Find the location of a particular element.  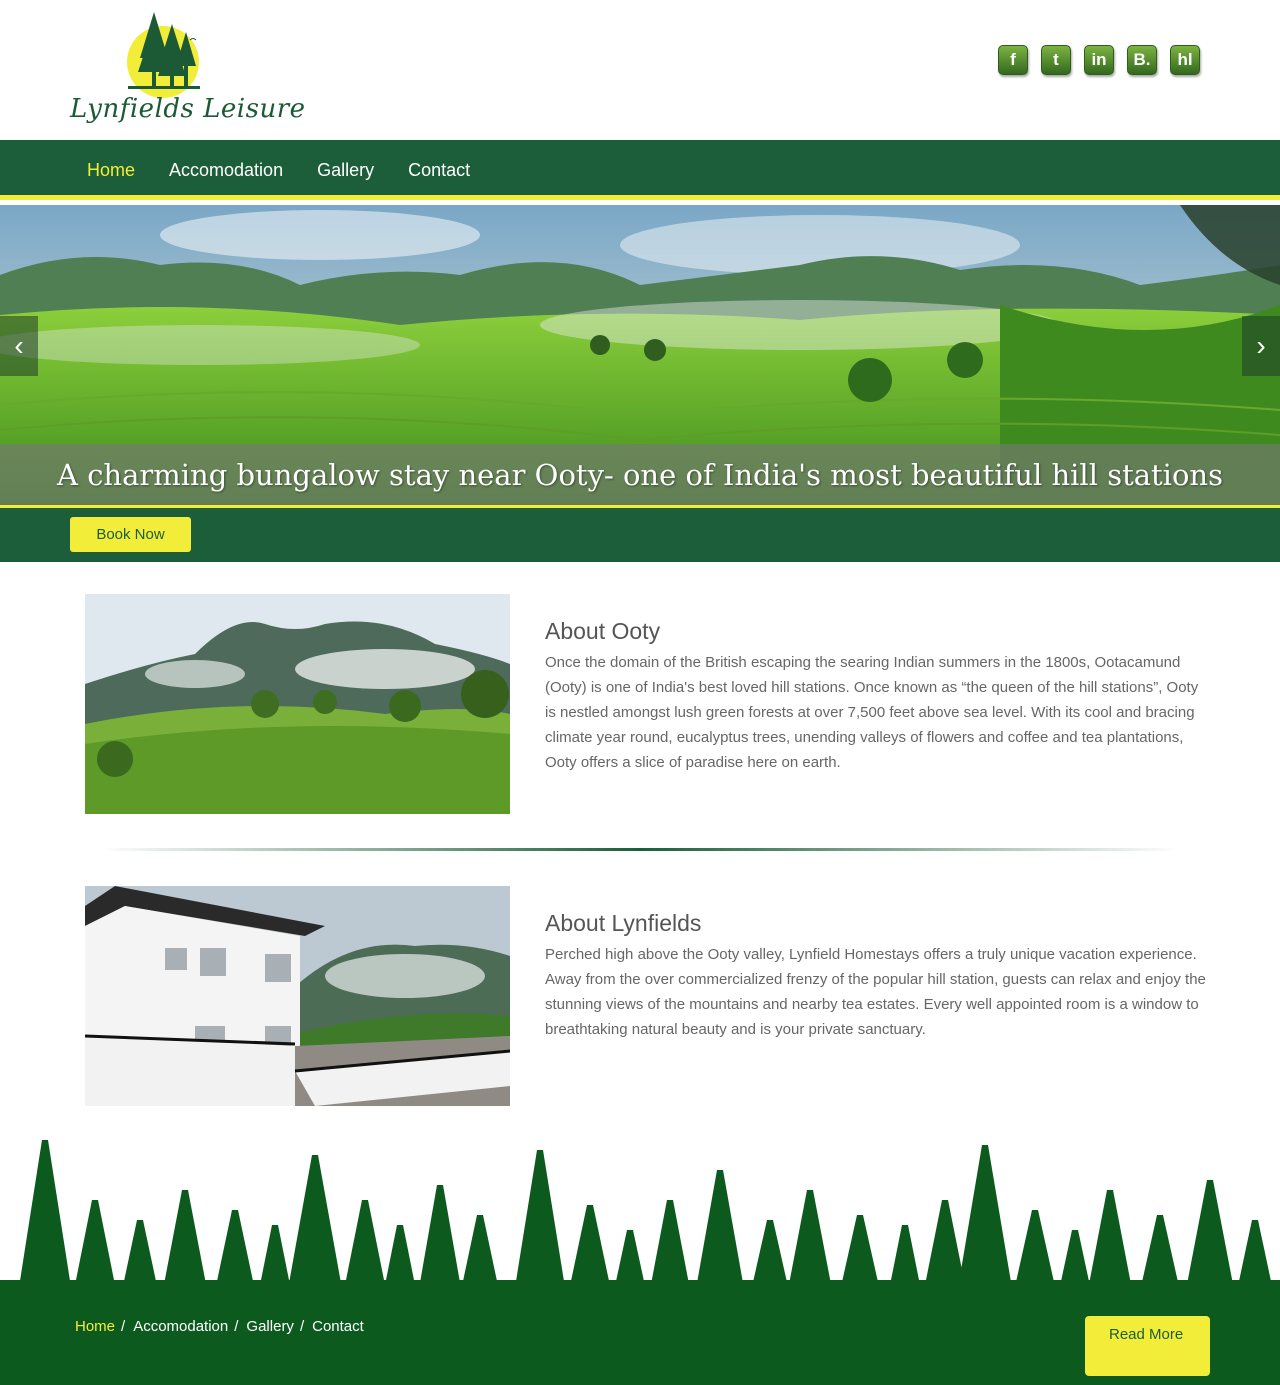

footer-link-gallery: Gallery is located at coordinates (270, 1326).